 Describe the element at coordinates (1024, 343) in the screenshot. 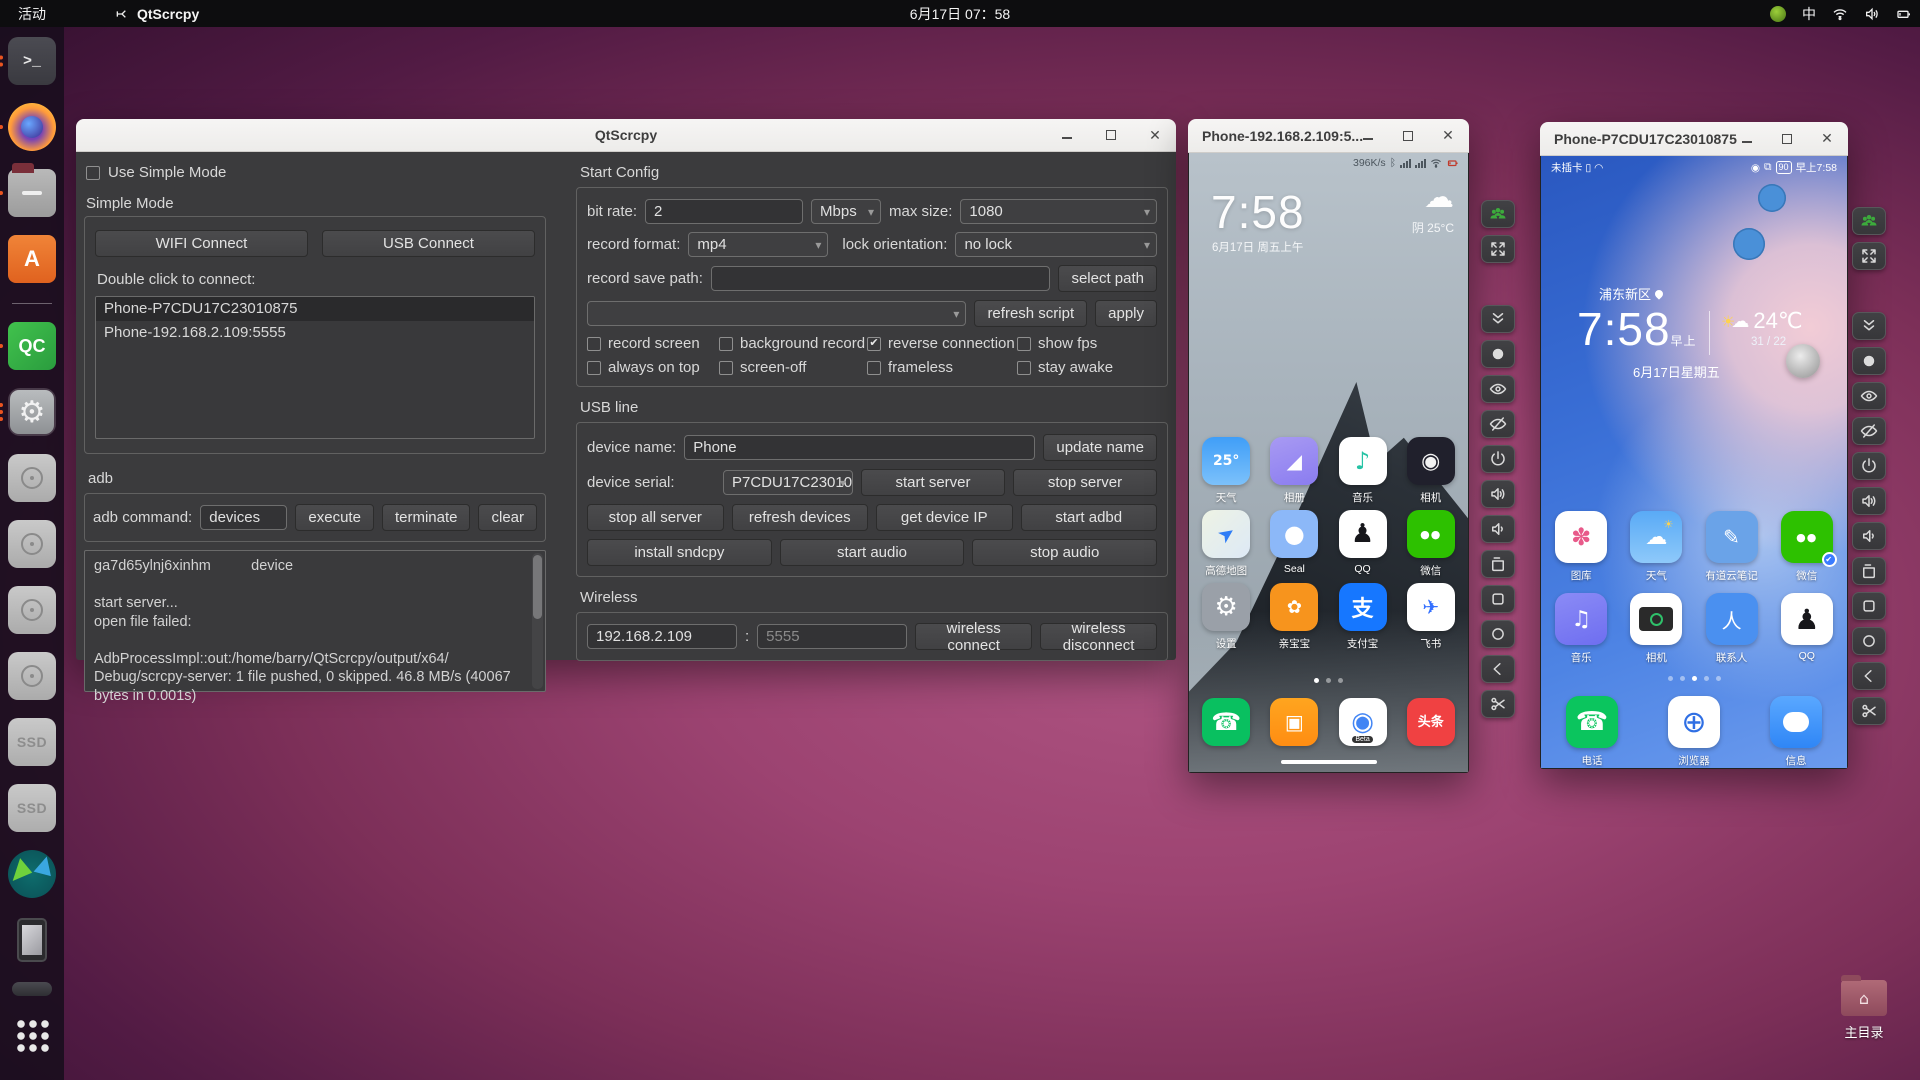

I see `show-fps-checkbox` at that location.